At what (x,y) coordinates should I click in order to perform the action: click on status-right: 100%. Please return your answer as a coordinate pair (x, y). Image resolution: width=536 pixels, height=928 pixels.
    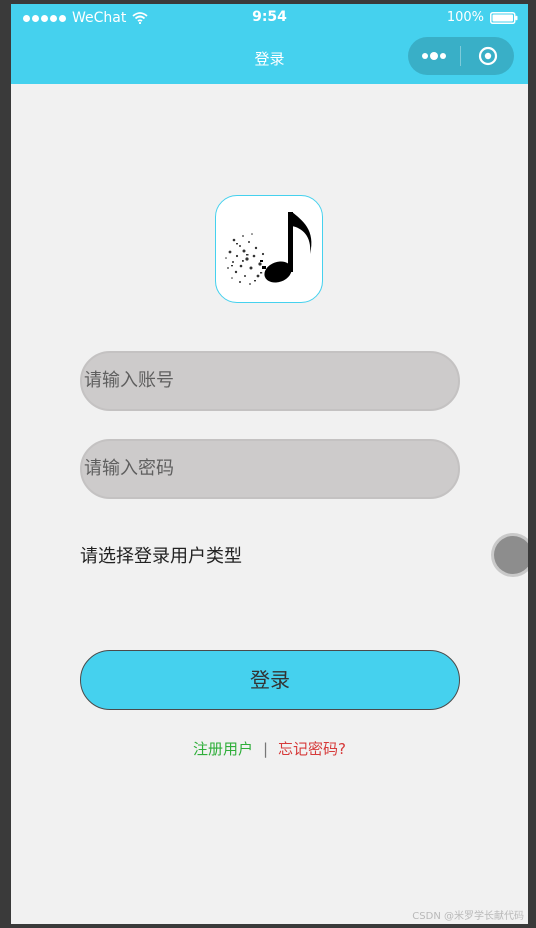
    Looking at the image, I should click on (482, 17).